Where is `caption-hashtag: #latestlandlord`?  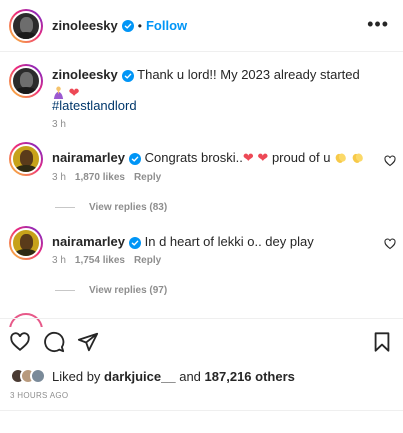 caption-hashtag: #latestlandlord is located at coordinates (94, 105).